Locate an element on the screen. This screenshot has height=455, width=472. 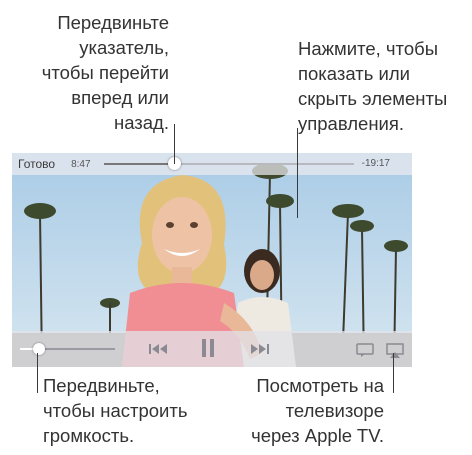
airplay-icon is located at coordinates (395, 353).